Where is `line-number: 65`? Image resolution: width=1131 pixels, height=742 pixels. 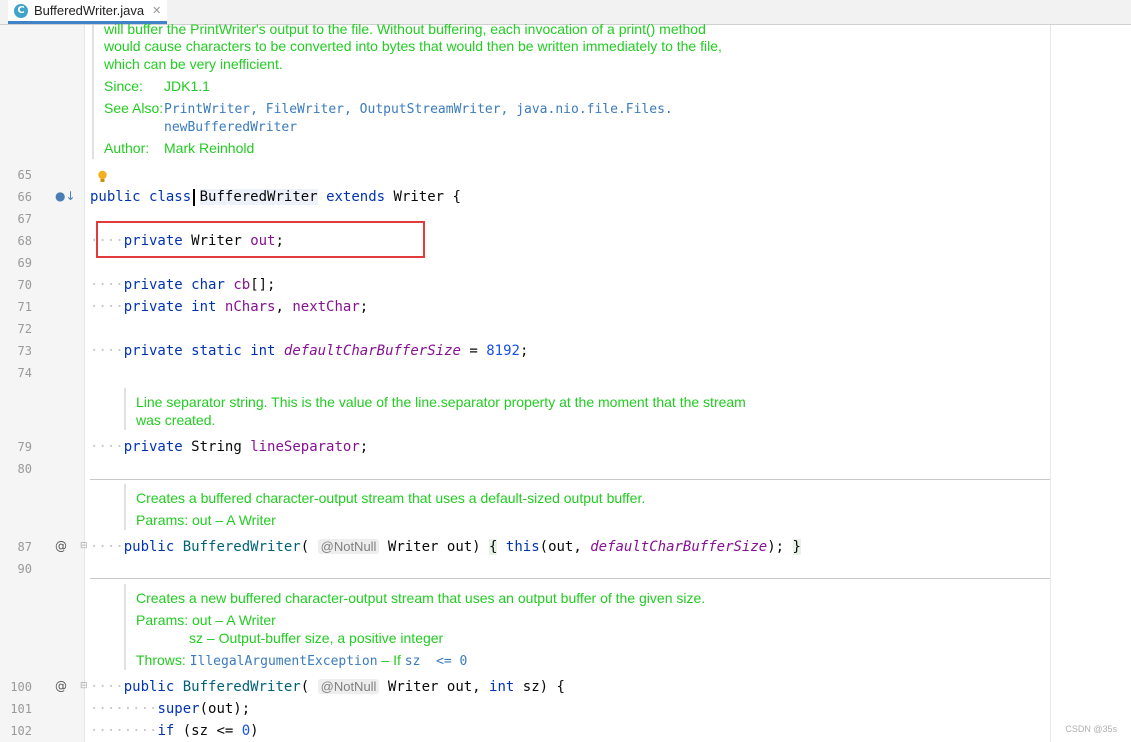 line-number: 65 is located at coordinates (24, 175).